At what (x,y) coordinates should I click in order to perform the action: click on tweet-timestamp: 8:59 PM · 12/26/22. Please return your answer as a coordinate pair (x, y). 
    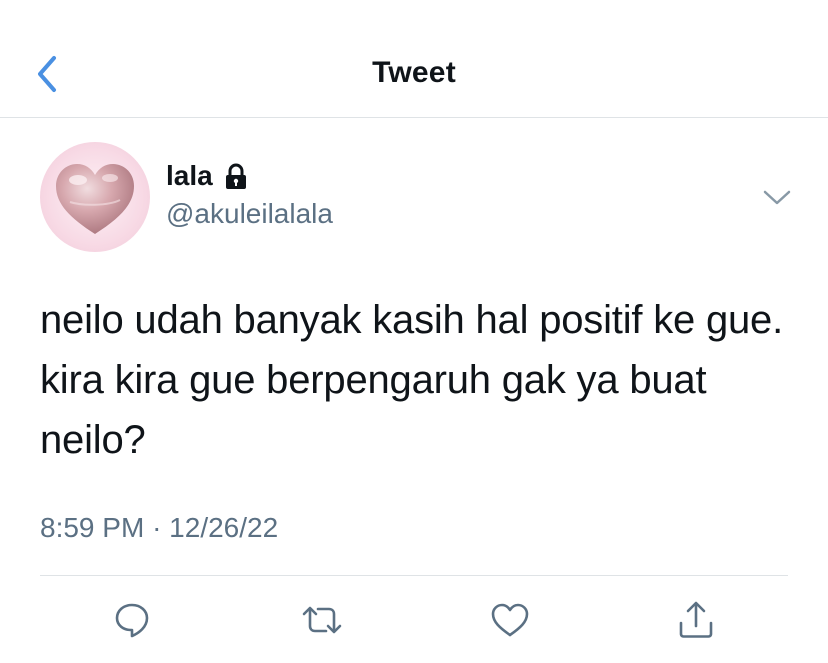
    Looking at the image, I should click on (159, 528).